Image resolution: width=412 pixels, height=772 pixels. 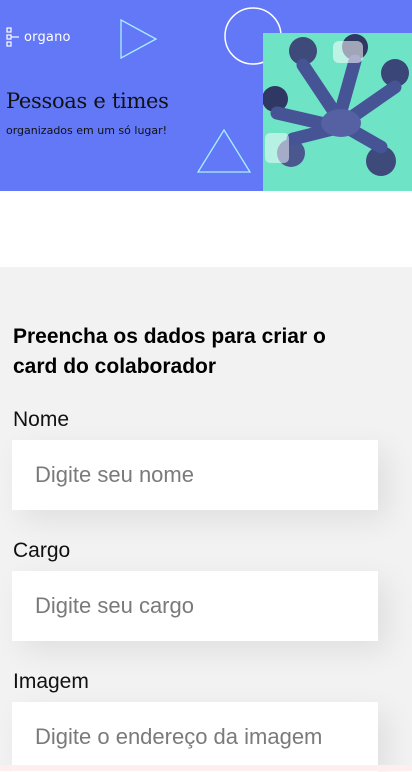 I want to click on banner-title: Pessoas e times, so click(x=87, y=101).